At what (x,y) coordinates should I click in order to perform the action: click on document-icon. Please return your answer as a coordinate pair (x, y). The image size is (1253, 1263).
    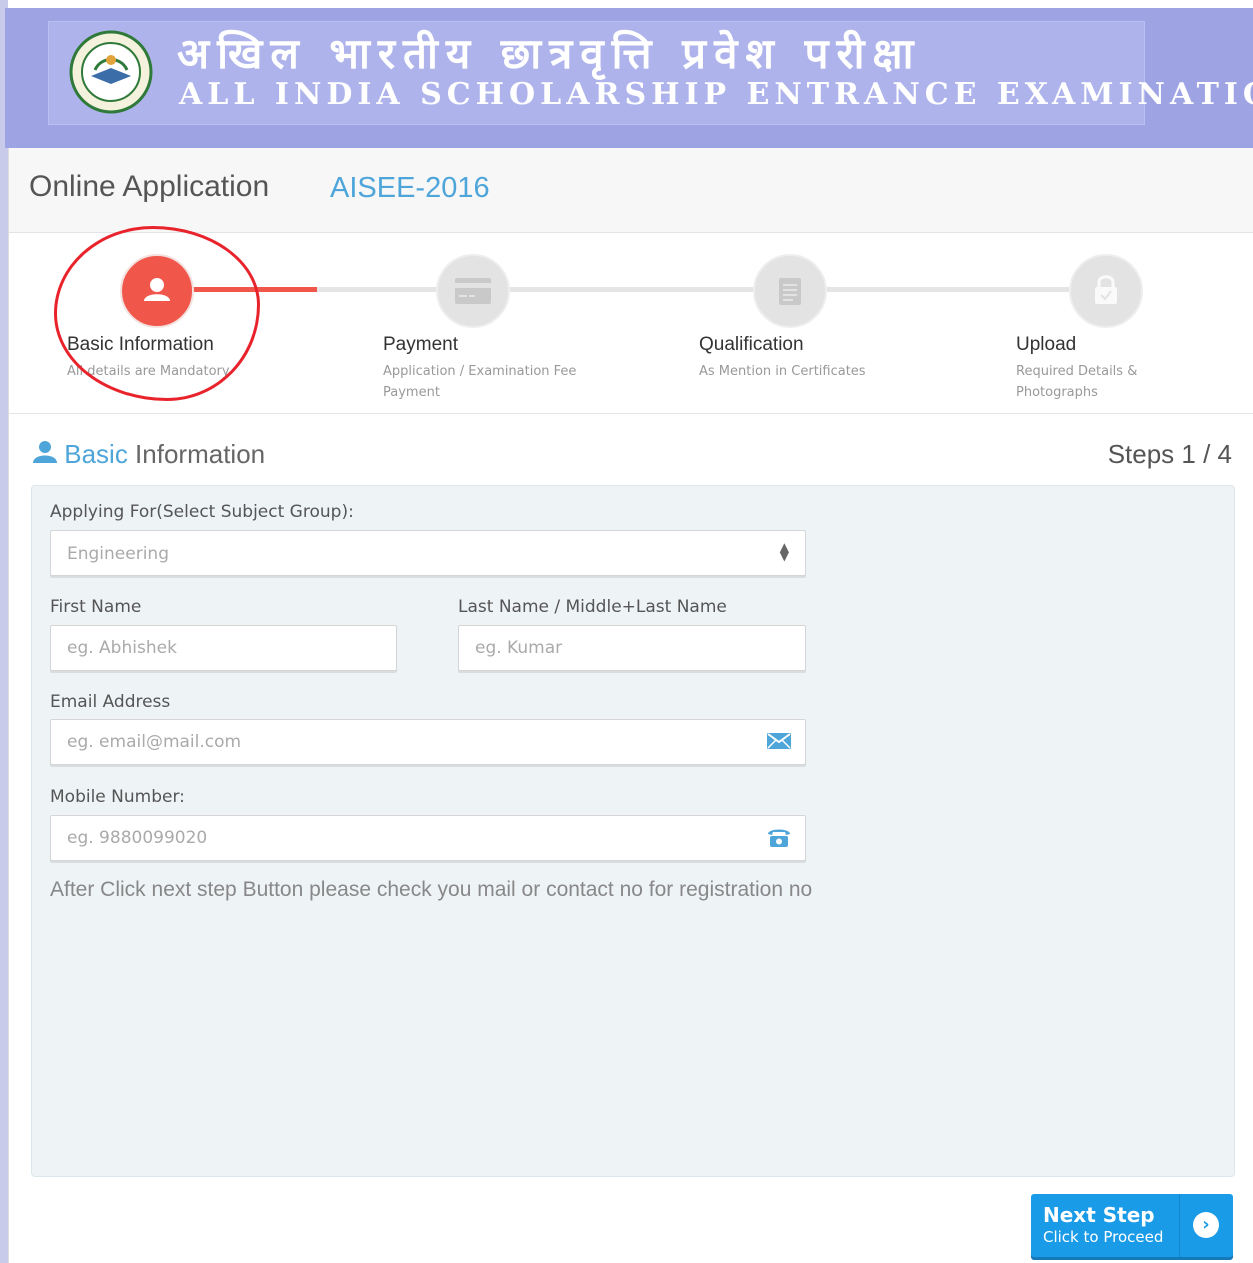
    Looking at the image, I should click on (790, 291).